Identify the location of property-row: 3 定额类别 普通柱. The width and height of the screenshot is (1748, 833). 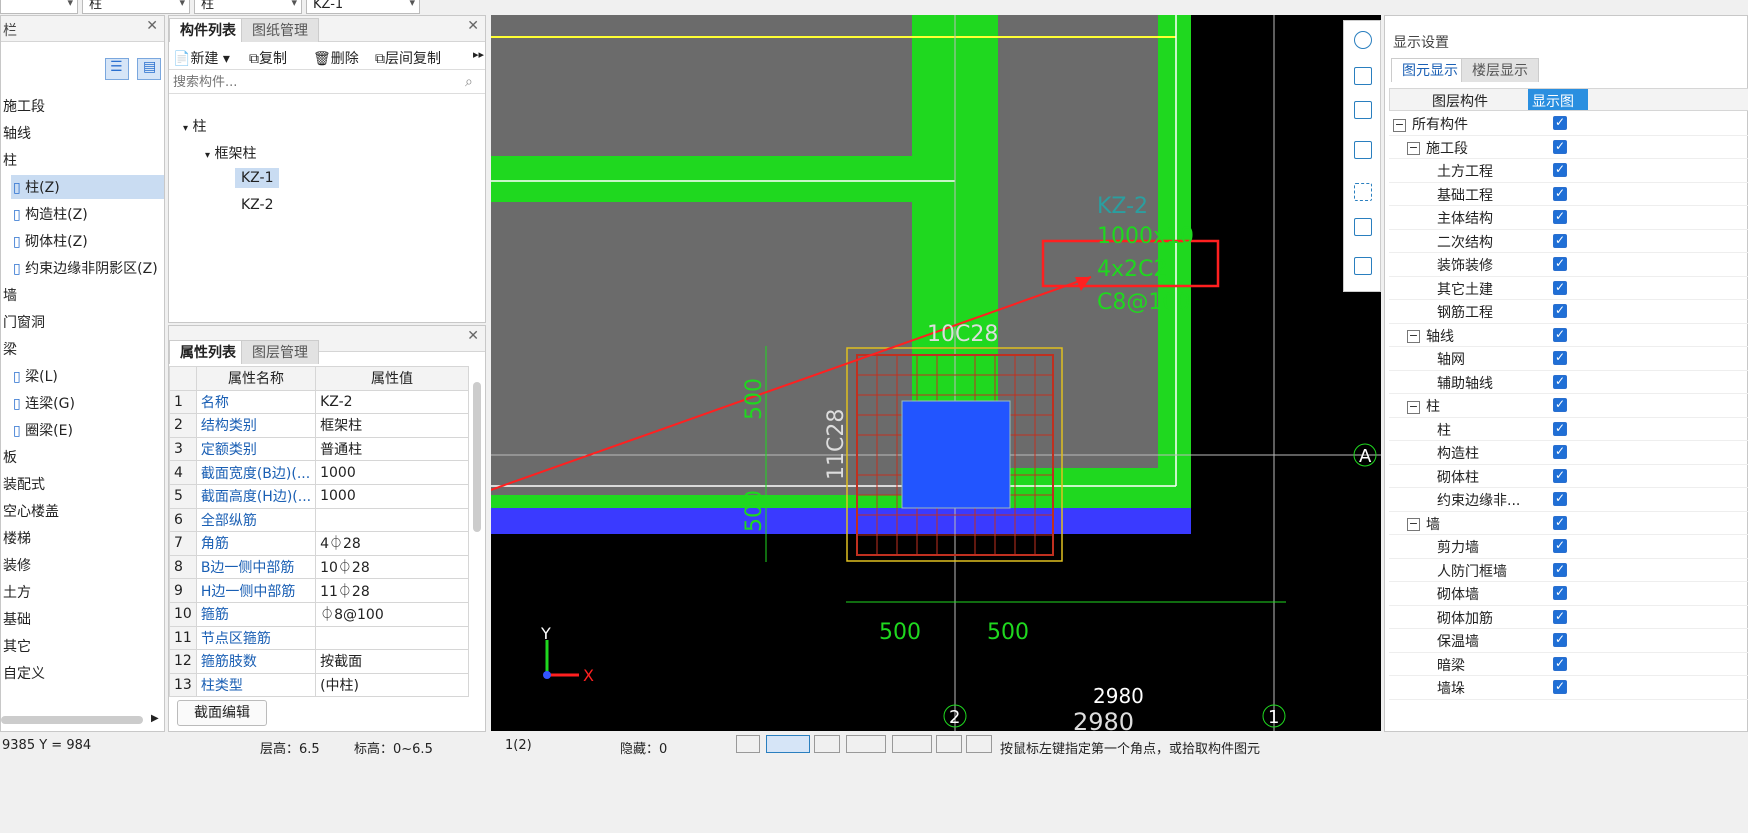
(319, 449).